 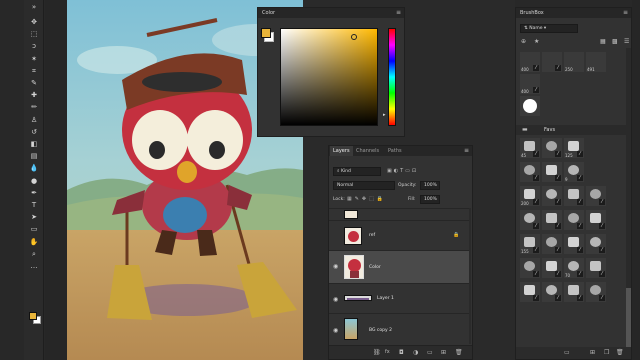 I want to click on gradient-tool-icon: ▤, so click(x=34, y=156).